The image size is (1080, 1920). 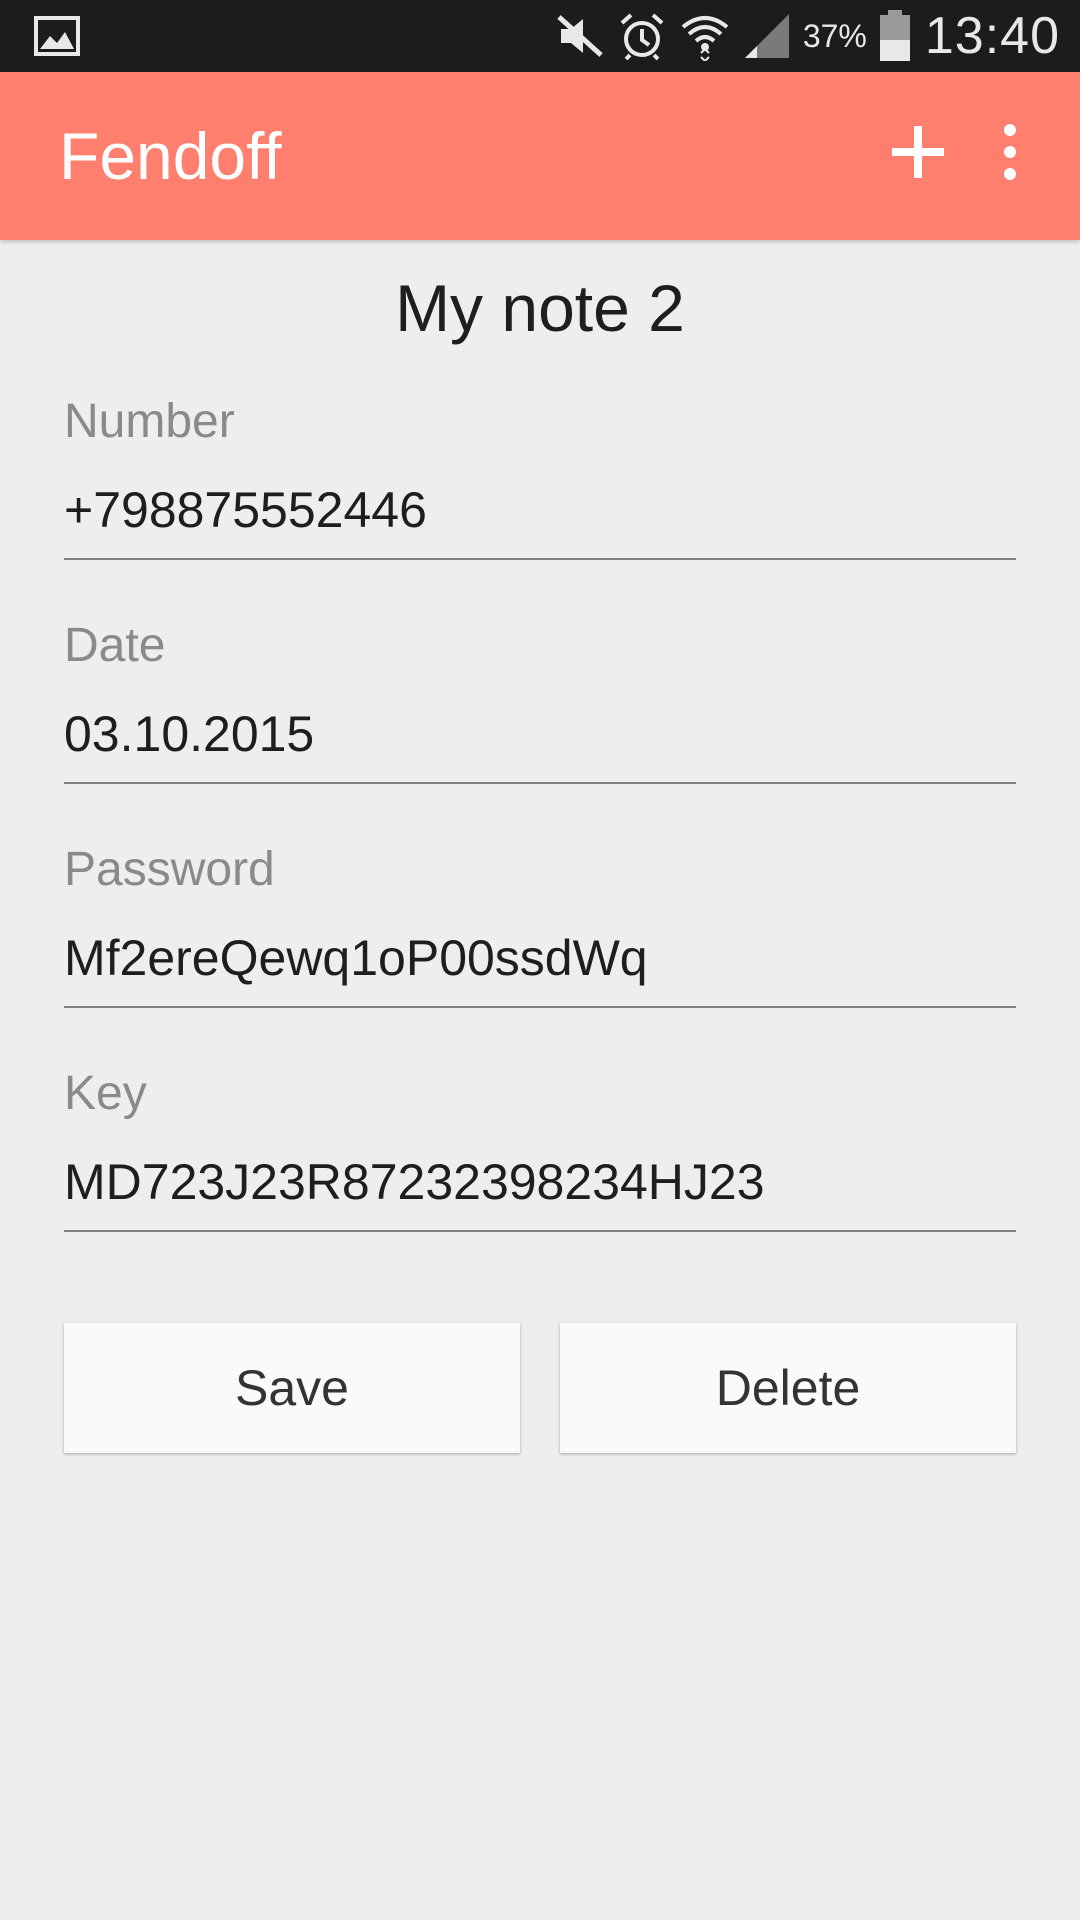 I want to click on wifi-icon, so click(x=705, y=38).